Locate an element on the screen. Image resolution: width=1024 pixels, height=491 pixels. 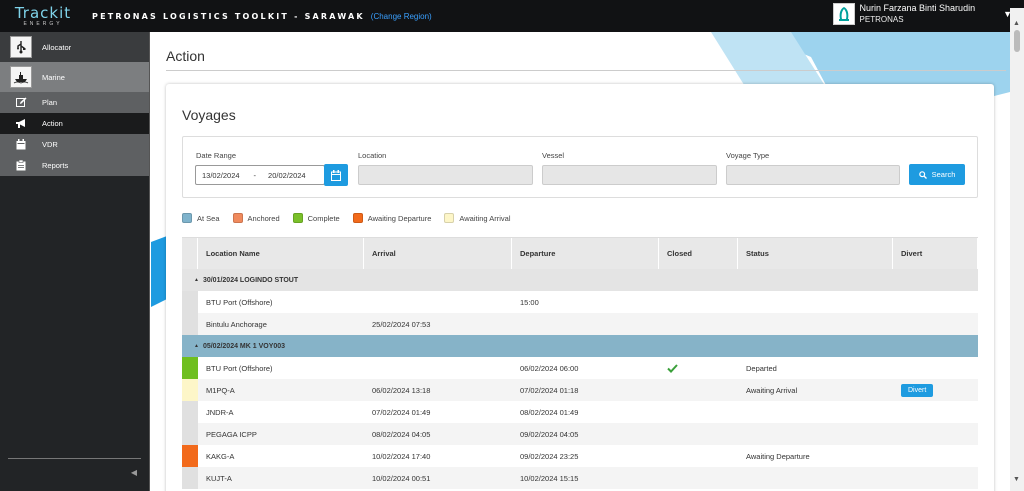
divert-cell: Divert is located at coordinates (935, 390).